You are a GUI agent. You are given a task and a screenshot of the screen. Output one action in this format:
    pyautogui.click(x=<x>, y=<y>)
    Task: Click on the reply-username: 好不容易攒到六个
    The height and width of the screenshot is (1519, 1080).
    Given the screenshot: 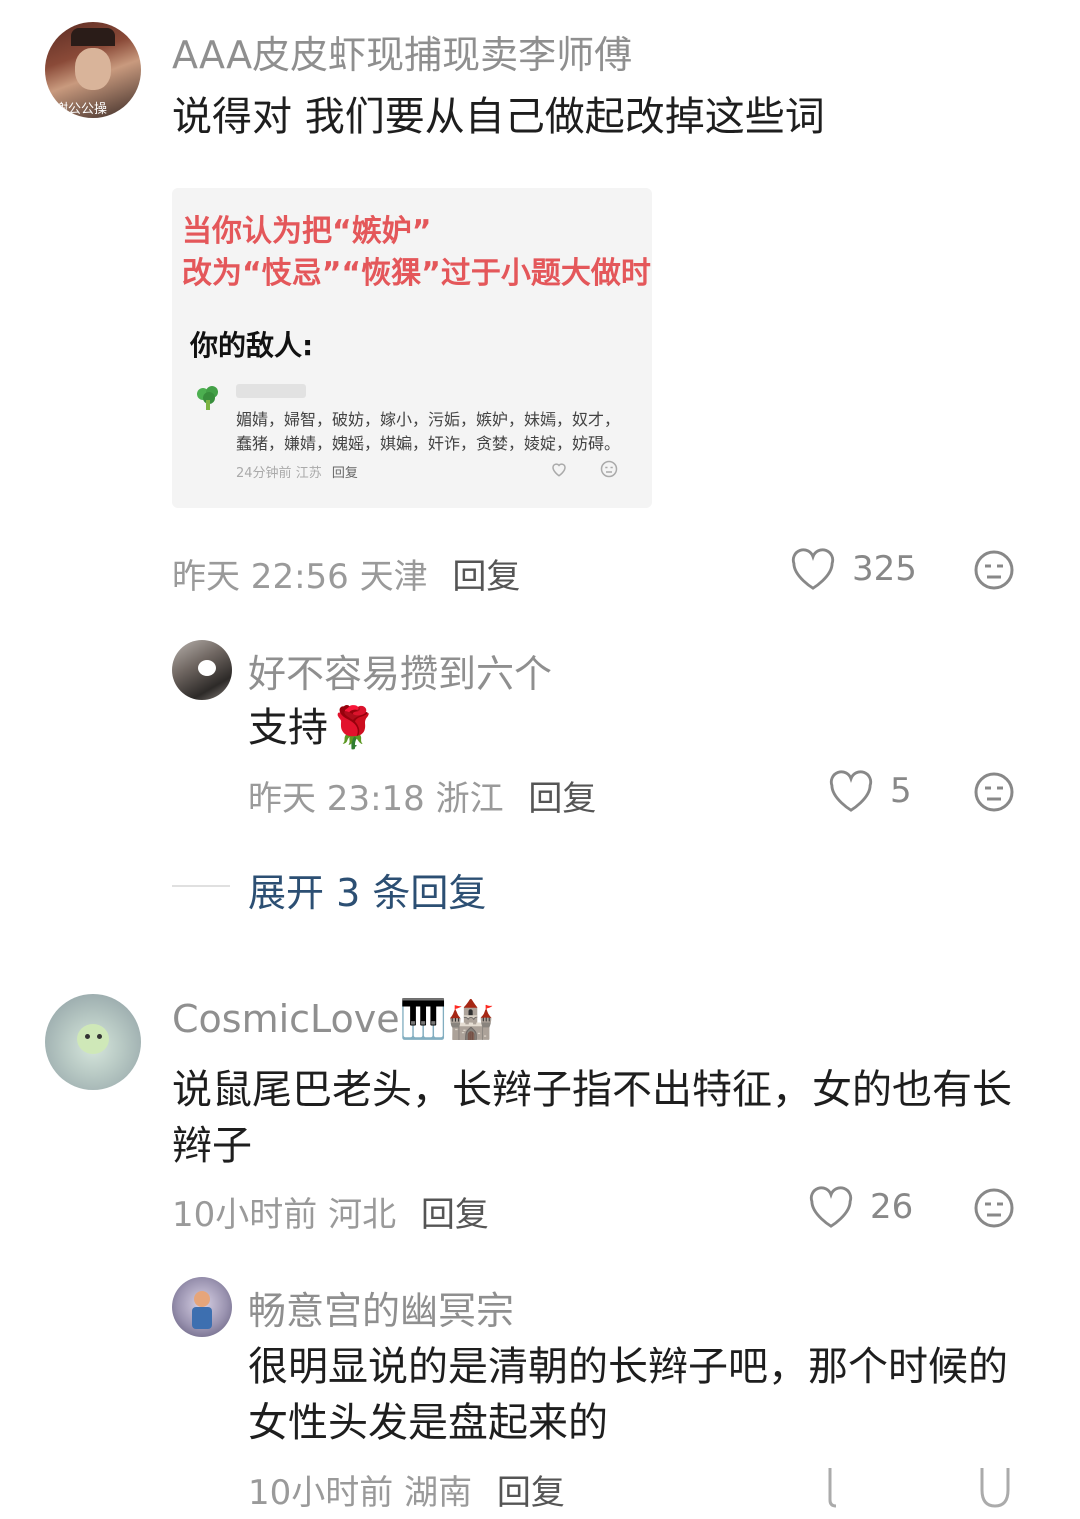 What is the action you would take?
    pyautogui.click(x=400, y=670)
    